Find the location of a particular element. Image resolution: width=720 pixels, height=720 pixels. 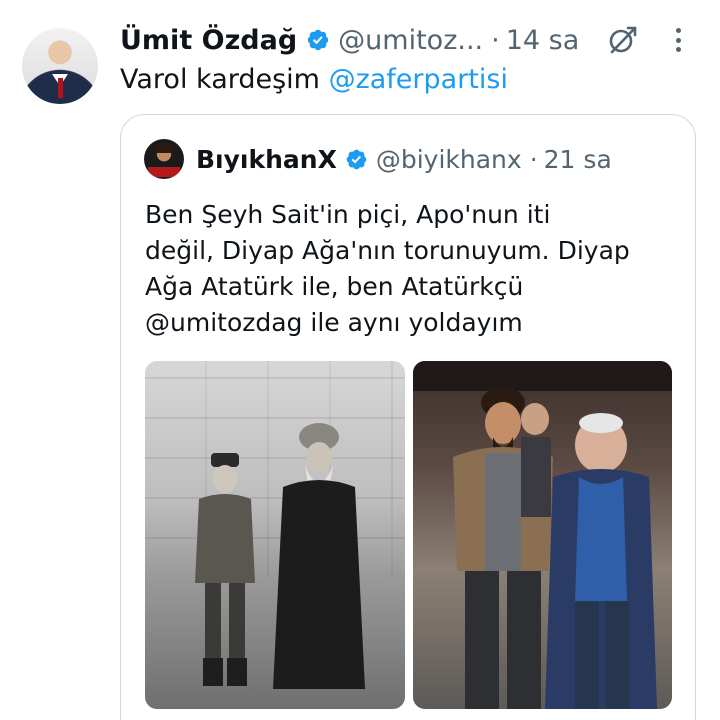

author-avatar is located at coordinates (60, 66).